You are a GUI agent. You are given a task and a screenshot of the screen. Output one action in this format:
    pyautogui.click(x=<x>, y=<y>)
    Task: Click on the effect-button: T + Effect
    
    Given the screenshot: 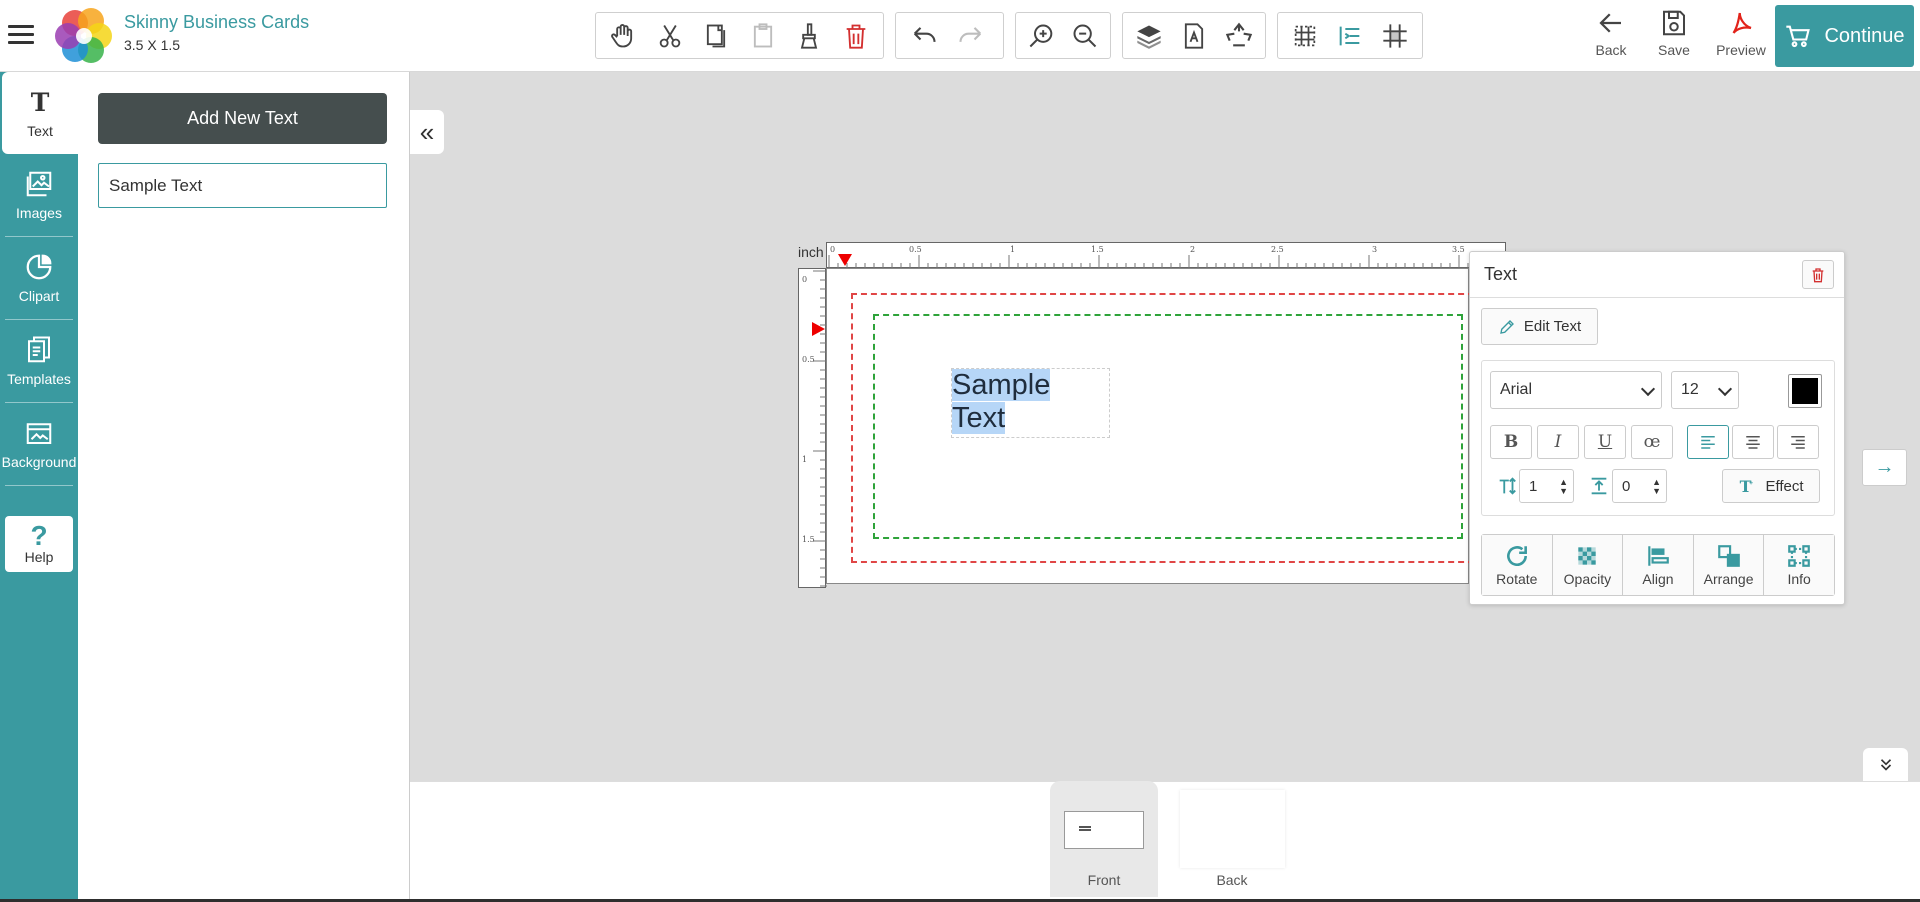 What is the action you would take?
    pyautogui.click(x=1771, y=486)
    